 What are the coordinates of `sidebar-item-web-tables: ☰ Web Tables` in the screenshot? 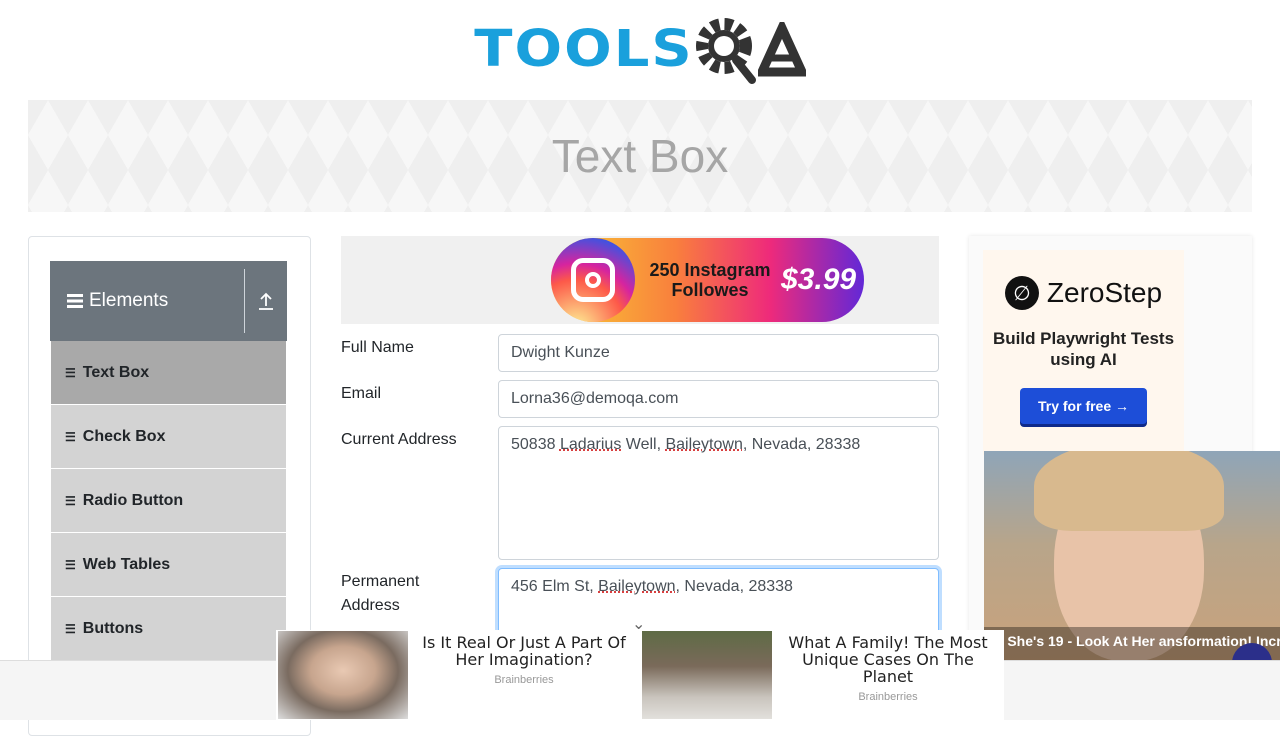 It's located at (168, 565).